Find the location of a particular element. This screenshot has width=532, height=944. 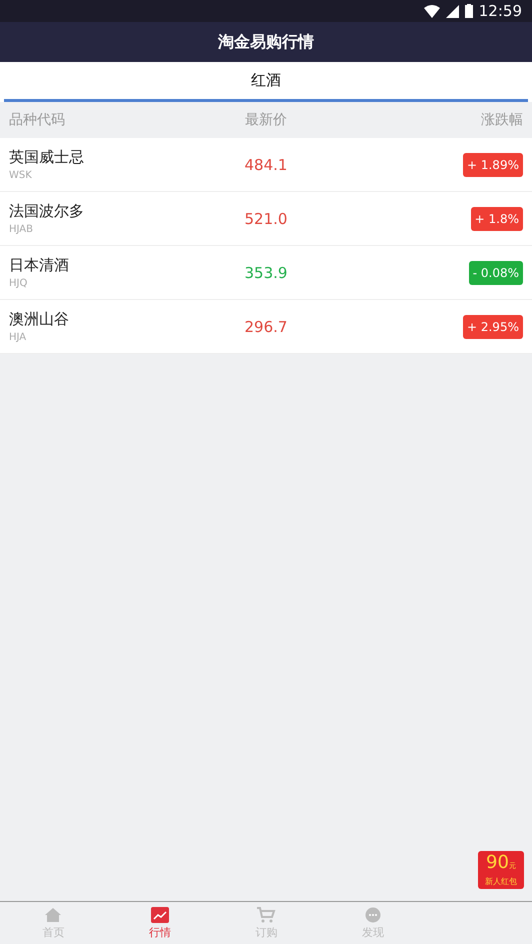

latest-price: 353.9 is located at coordinates (266, 273).